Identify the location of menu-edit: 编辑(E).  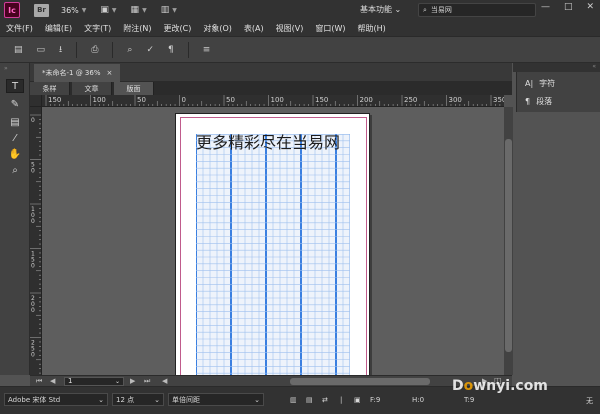
(58, 28).